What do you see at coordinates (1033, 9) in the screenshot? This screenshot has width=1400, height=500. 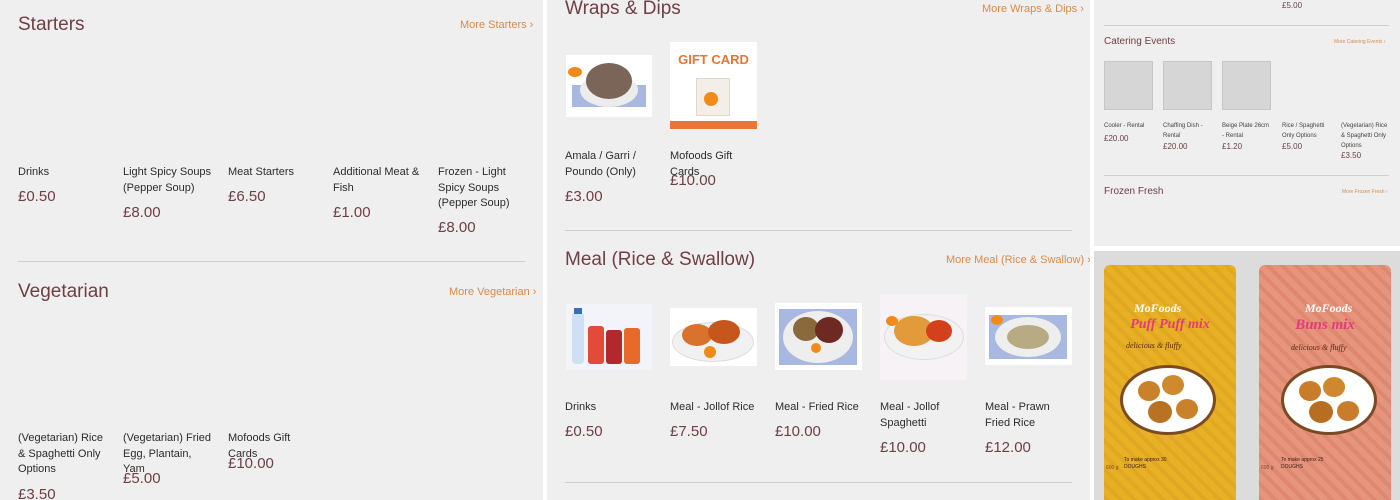 I see `more-wraps-link: More Wraps & Dips ›` at bounding box center [1033, 9].